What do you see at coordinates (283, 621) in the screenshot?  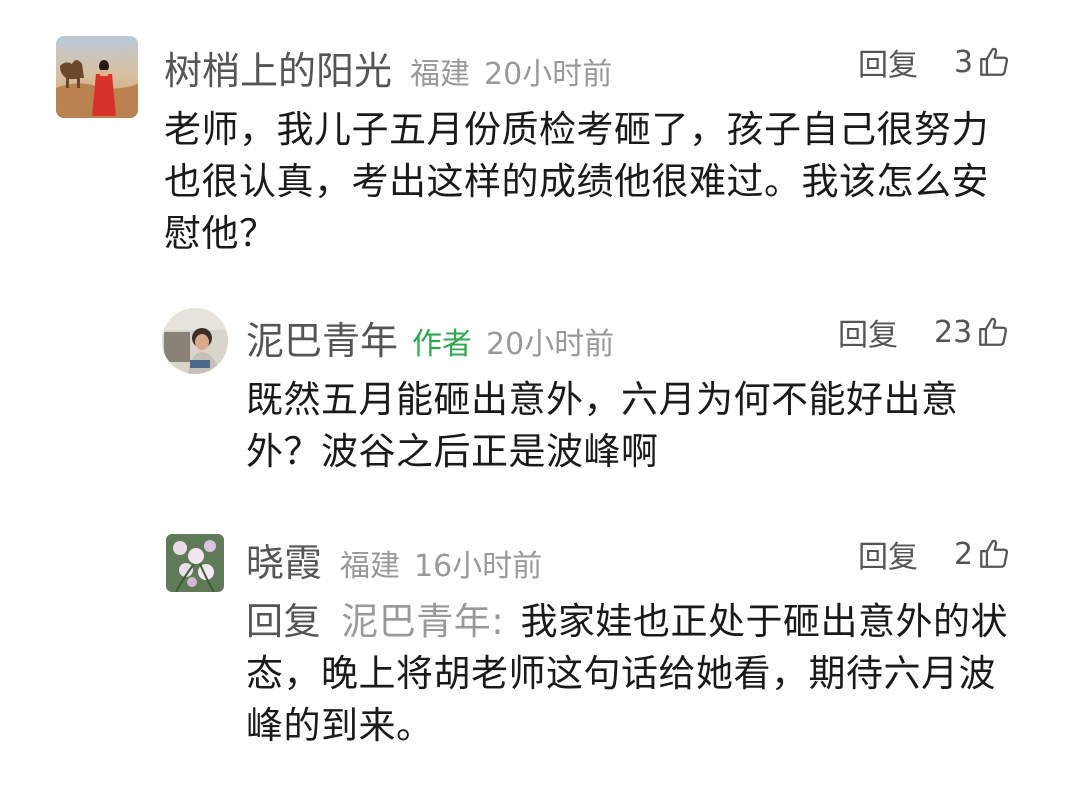 I see `reply-prefix: 回复` at bounding box center [283, 621].